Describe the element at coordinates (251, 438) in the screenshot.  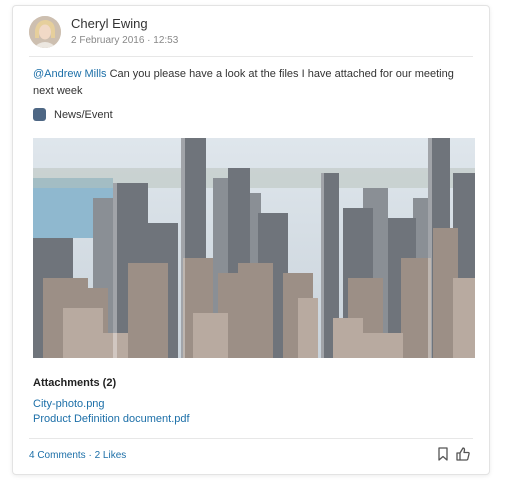
I see `footer-divider` at that location.